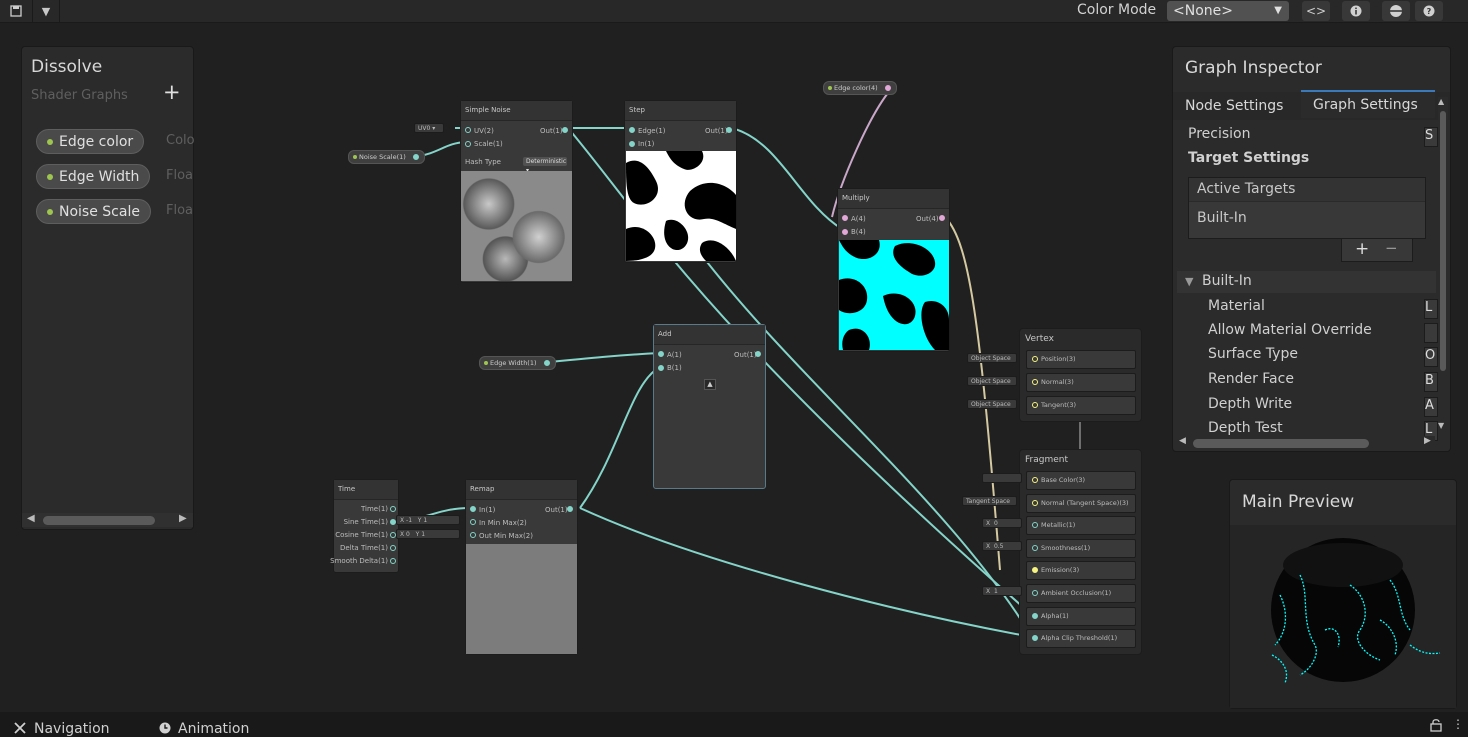 The image size is (1468, 737). Describe the element at coordinates (1431, 382) in the screenshot. I see `setting-value: B` at that location.